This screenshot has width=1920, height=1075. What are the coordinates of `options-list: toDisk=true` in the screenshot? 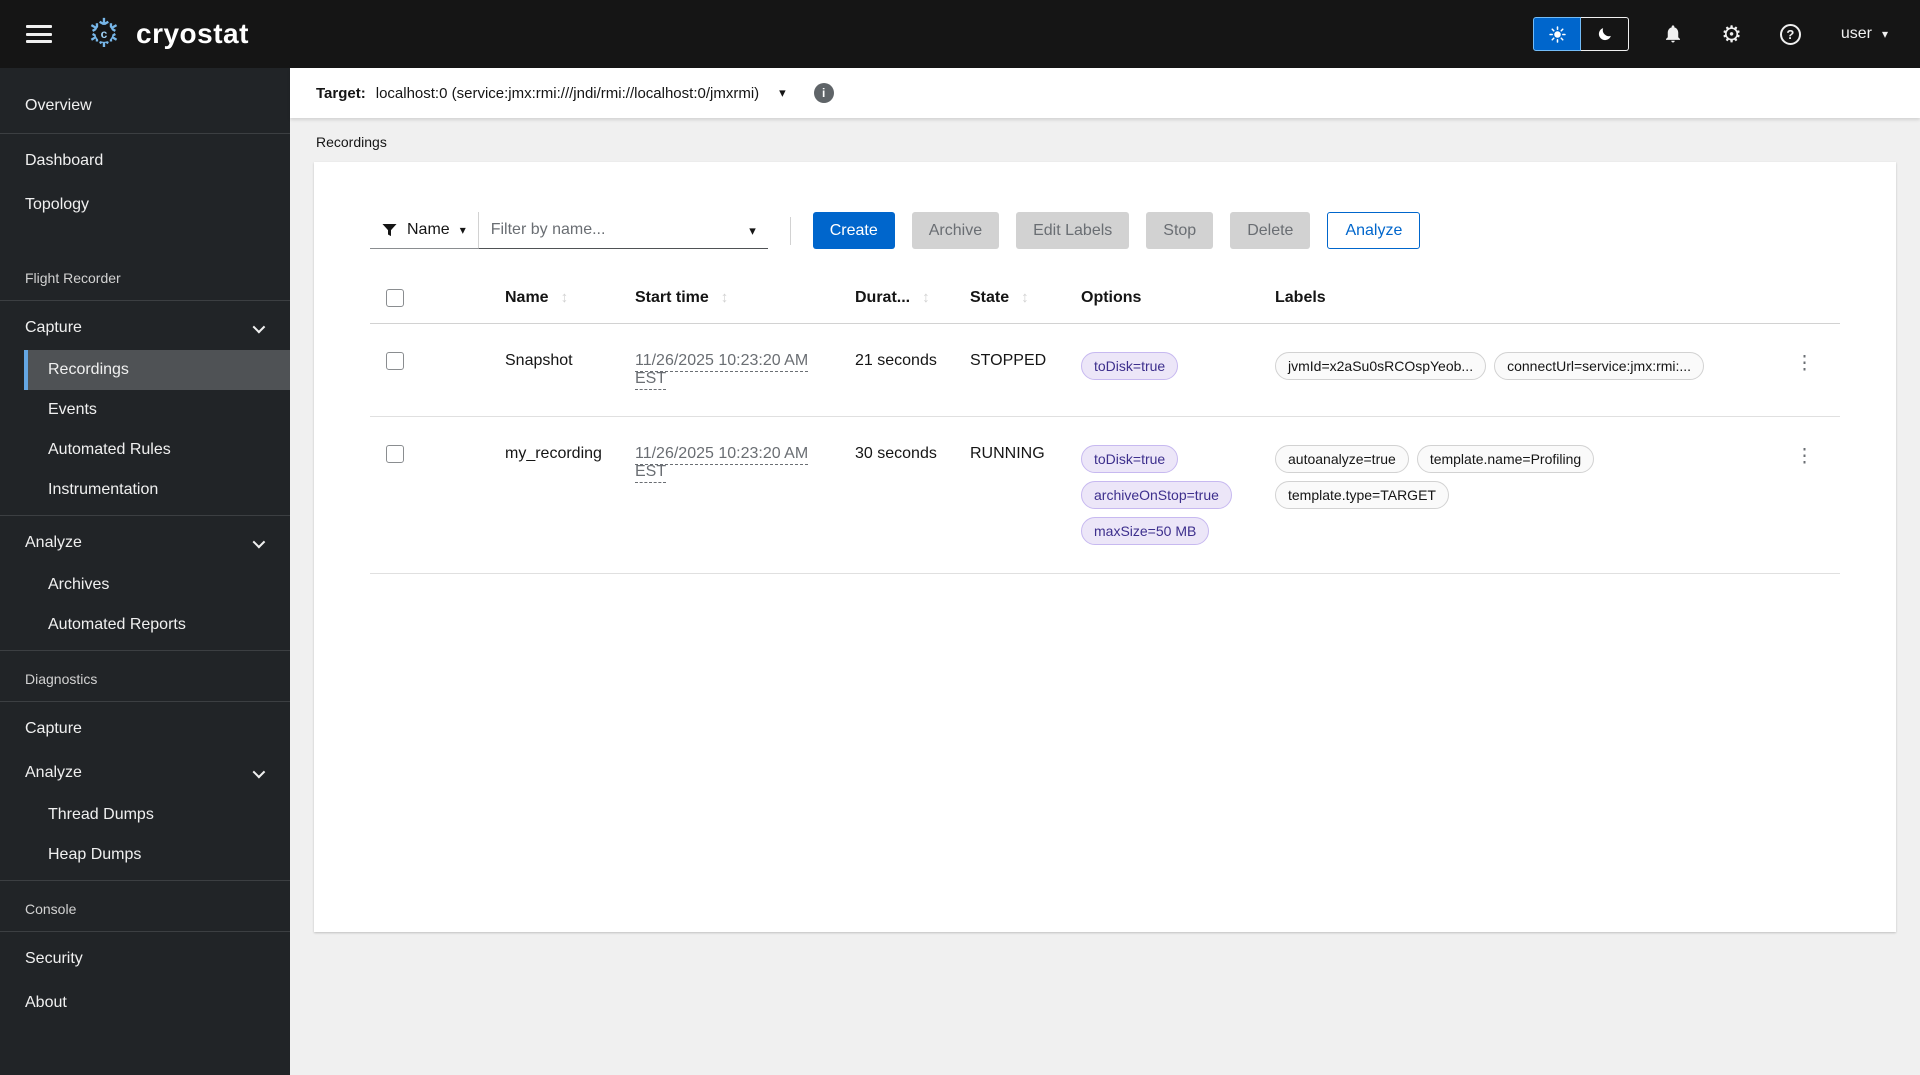 It's located at (1162, 366).